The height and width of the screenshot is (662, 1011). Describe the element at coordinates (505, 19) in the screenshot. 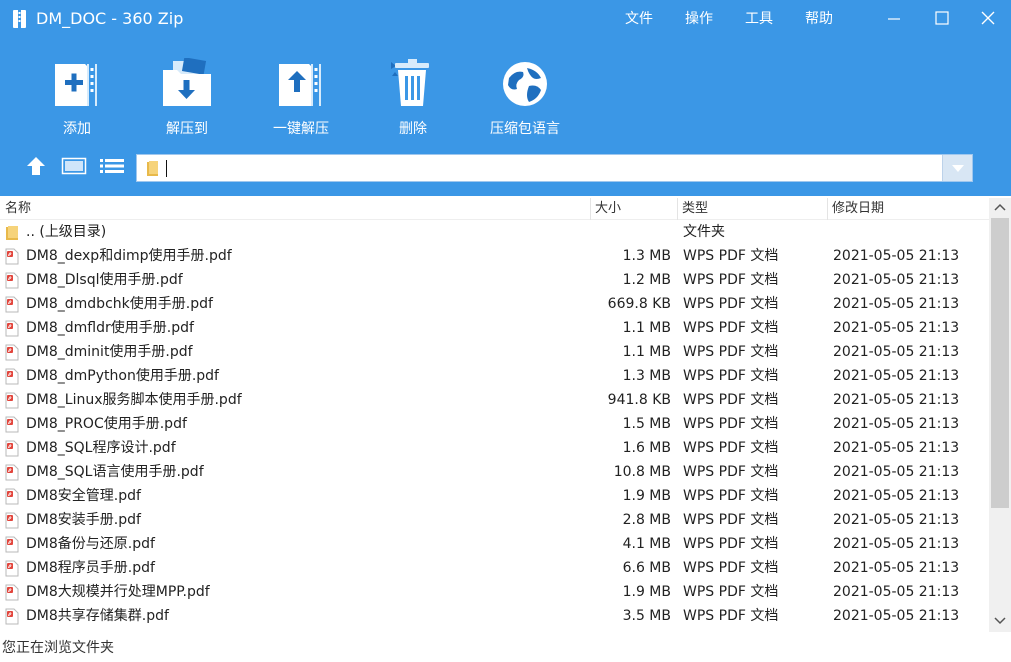

I see `title-bar: DM_DOC - 360 Zip 文件 操作 工具 帮助` at that location.